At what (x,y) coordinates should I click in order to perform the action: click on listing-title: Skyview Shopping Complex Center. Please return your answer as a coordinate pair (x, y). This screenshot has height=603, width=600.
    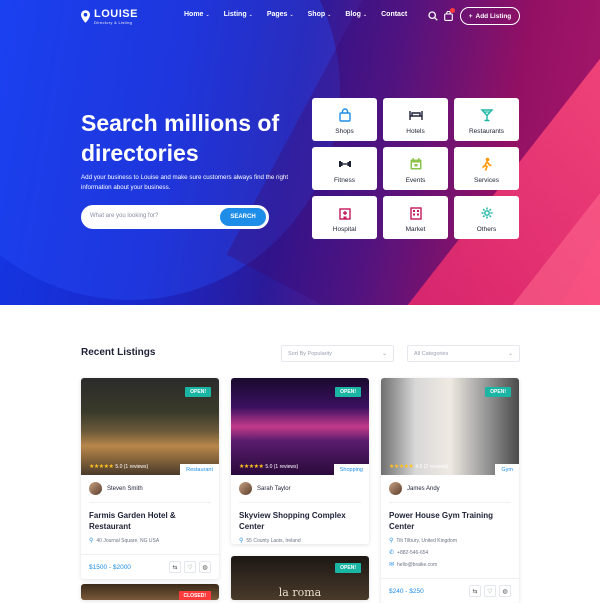
    Looking at the image, I should click on (300, 521).